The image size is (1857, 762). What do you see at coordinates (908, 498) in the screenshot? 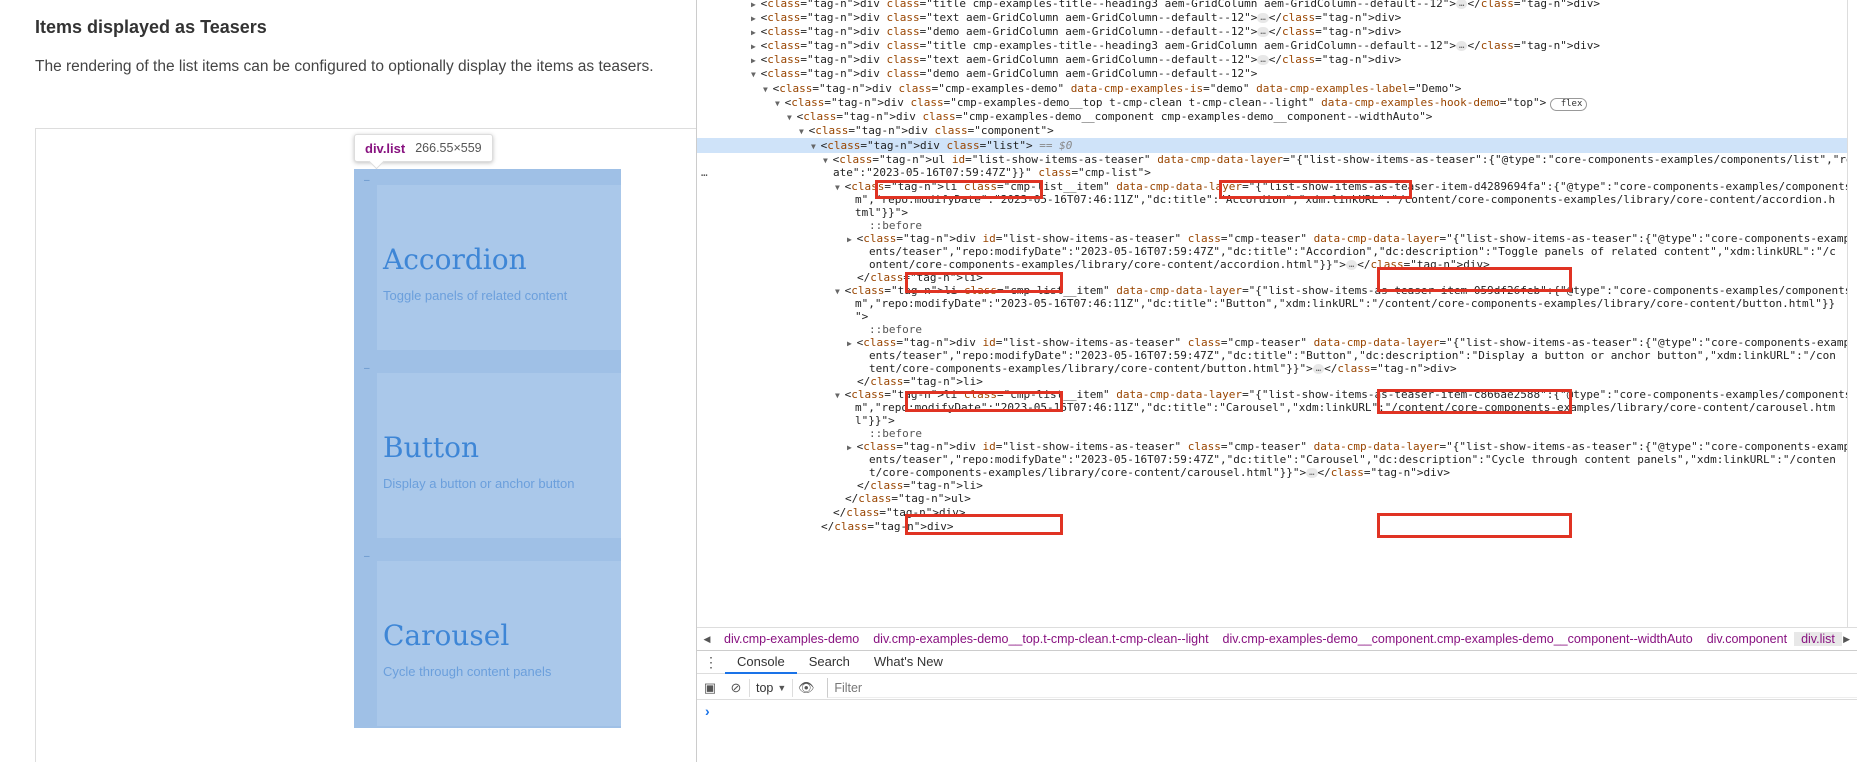
I see `dom-node-text: </class="tag-n">ul>` at bounding box center [908, 498].